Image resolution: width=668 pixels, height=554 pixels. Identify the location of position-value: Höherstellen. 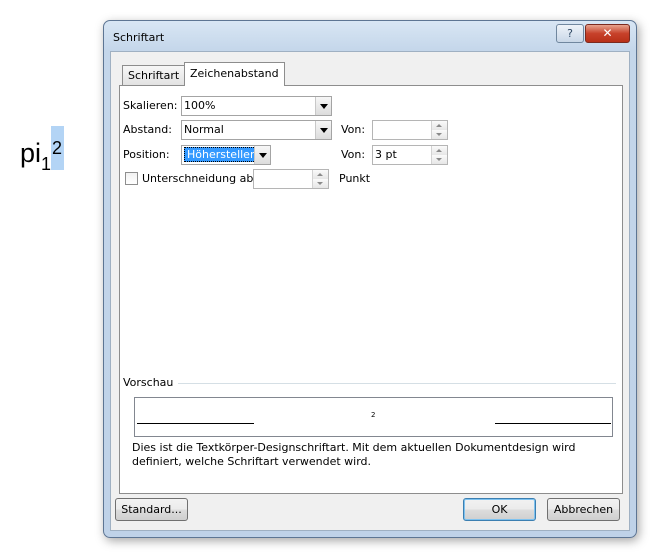
(222, 154).